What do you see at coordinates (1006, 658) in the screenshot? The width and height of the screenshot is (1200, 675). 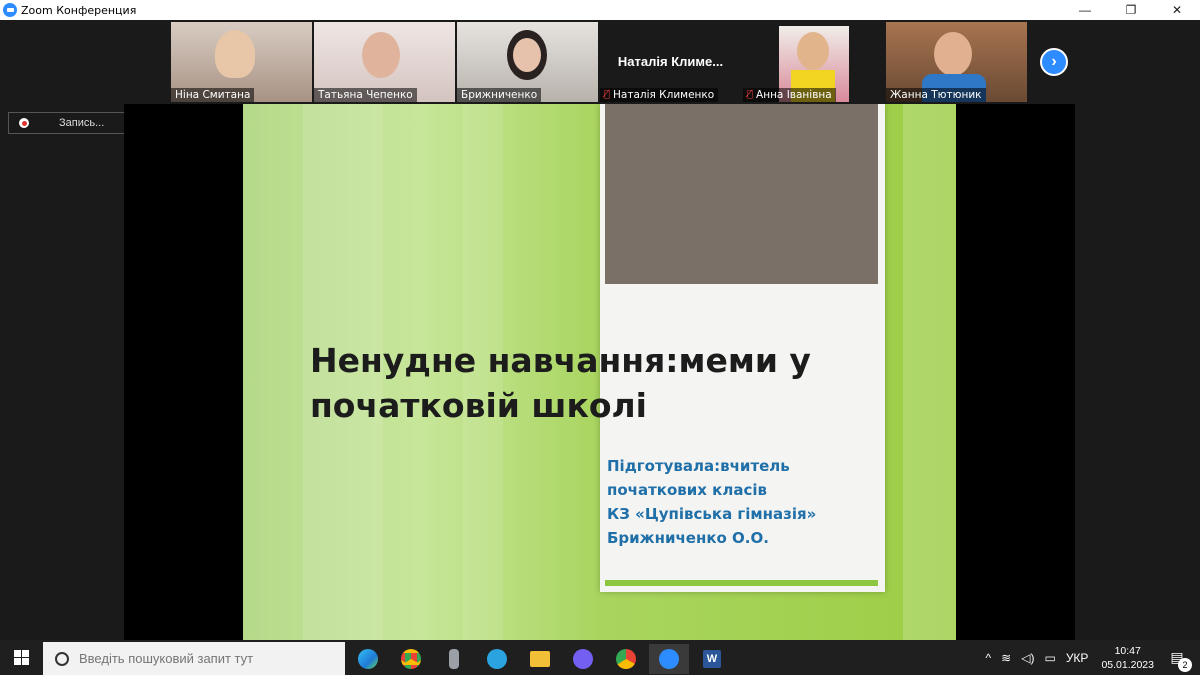 I see `wifi-icon: ≋` at bounding box center [1006, 658].